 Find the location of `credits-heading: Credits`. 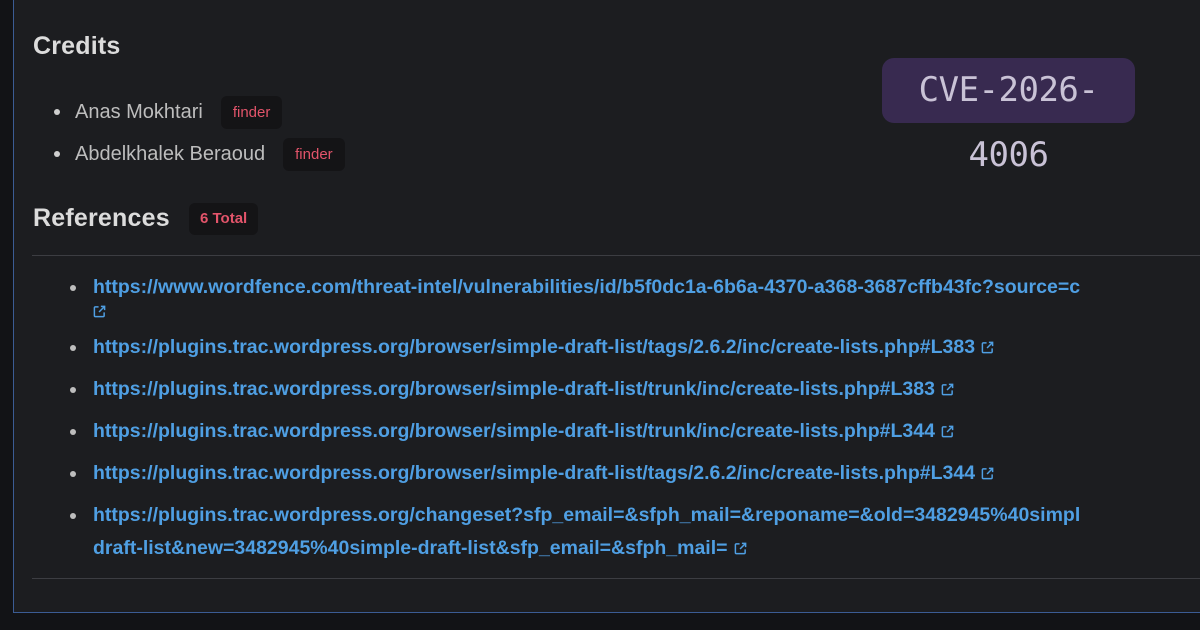

credits-heading: Credits is located at coordinates (77, 46).